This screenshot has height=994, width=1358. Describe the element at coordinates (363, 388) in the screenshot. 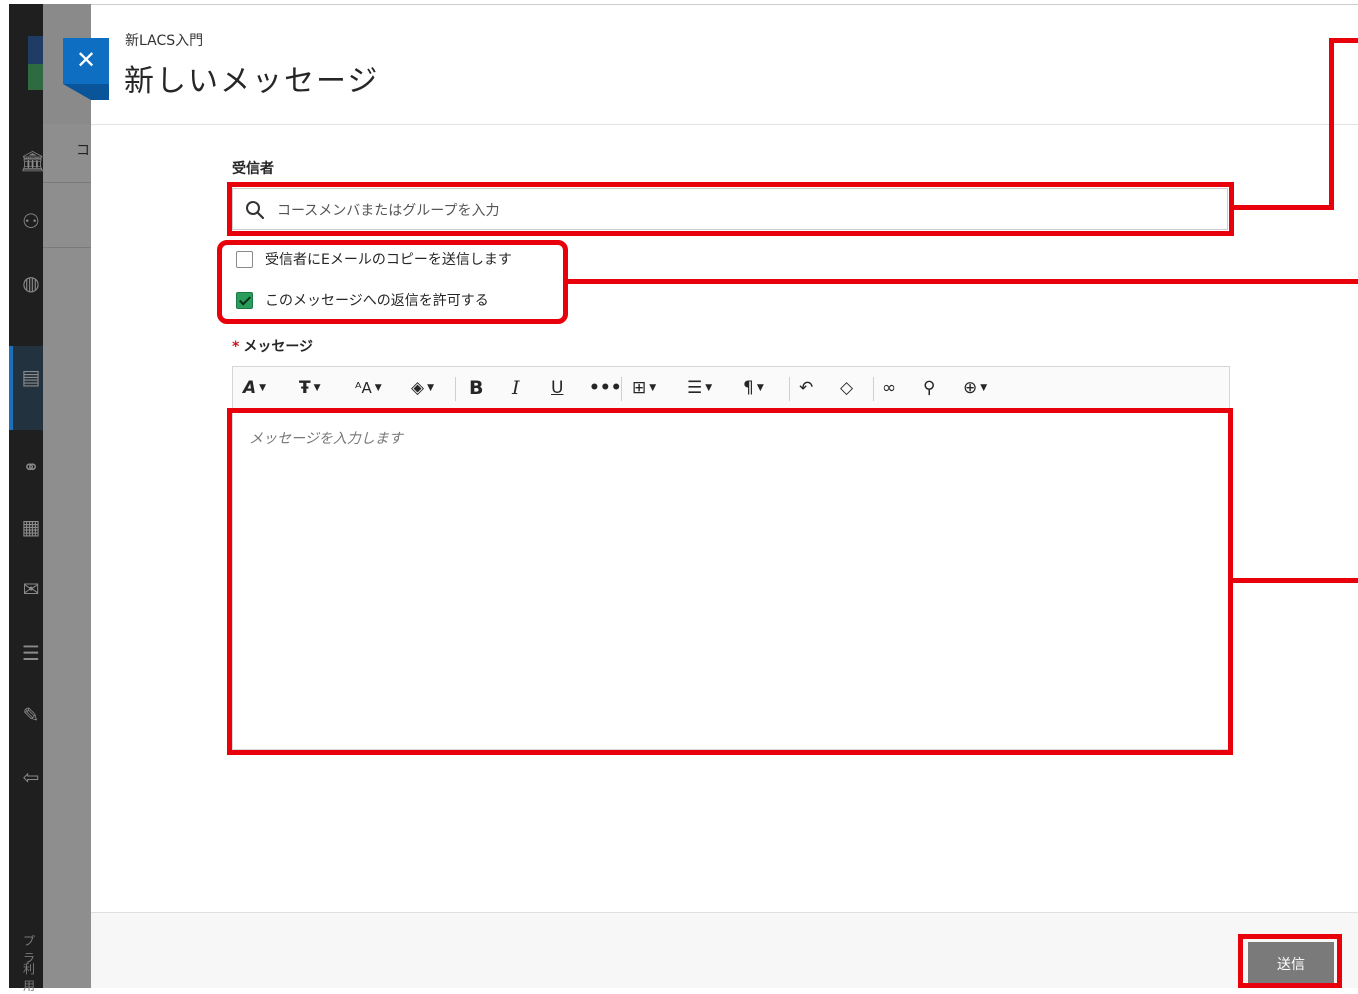

I see `font-size-icon: ᴬA` at that location.